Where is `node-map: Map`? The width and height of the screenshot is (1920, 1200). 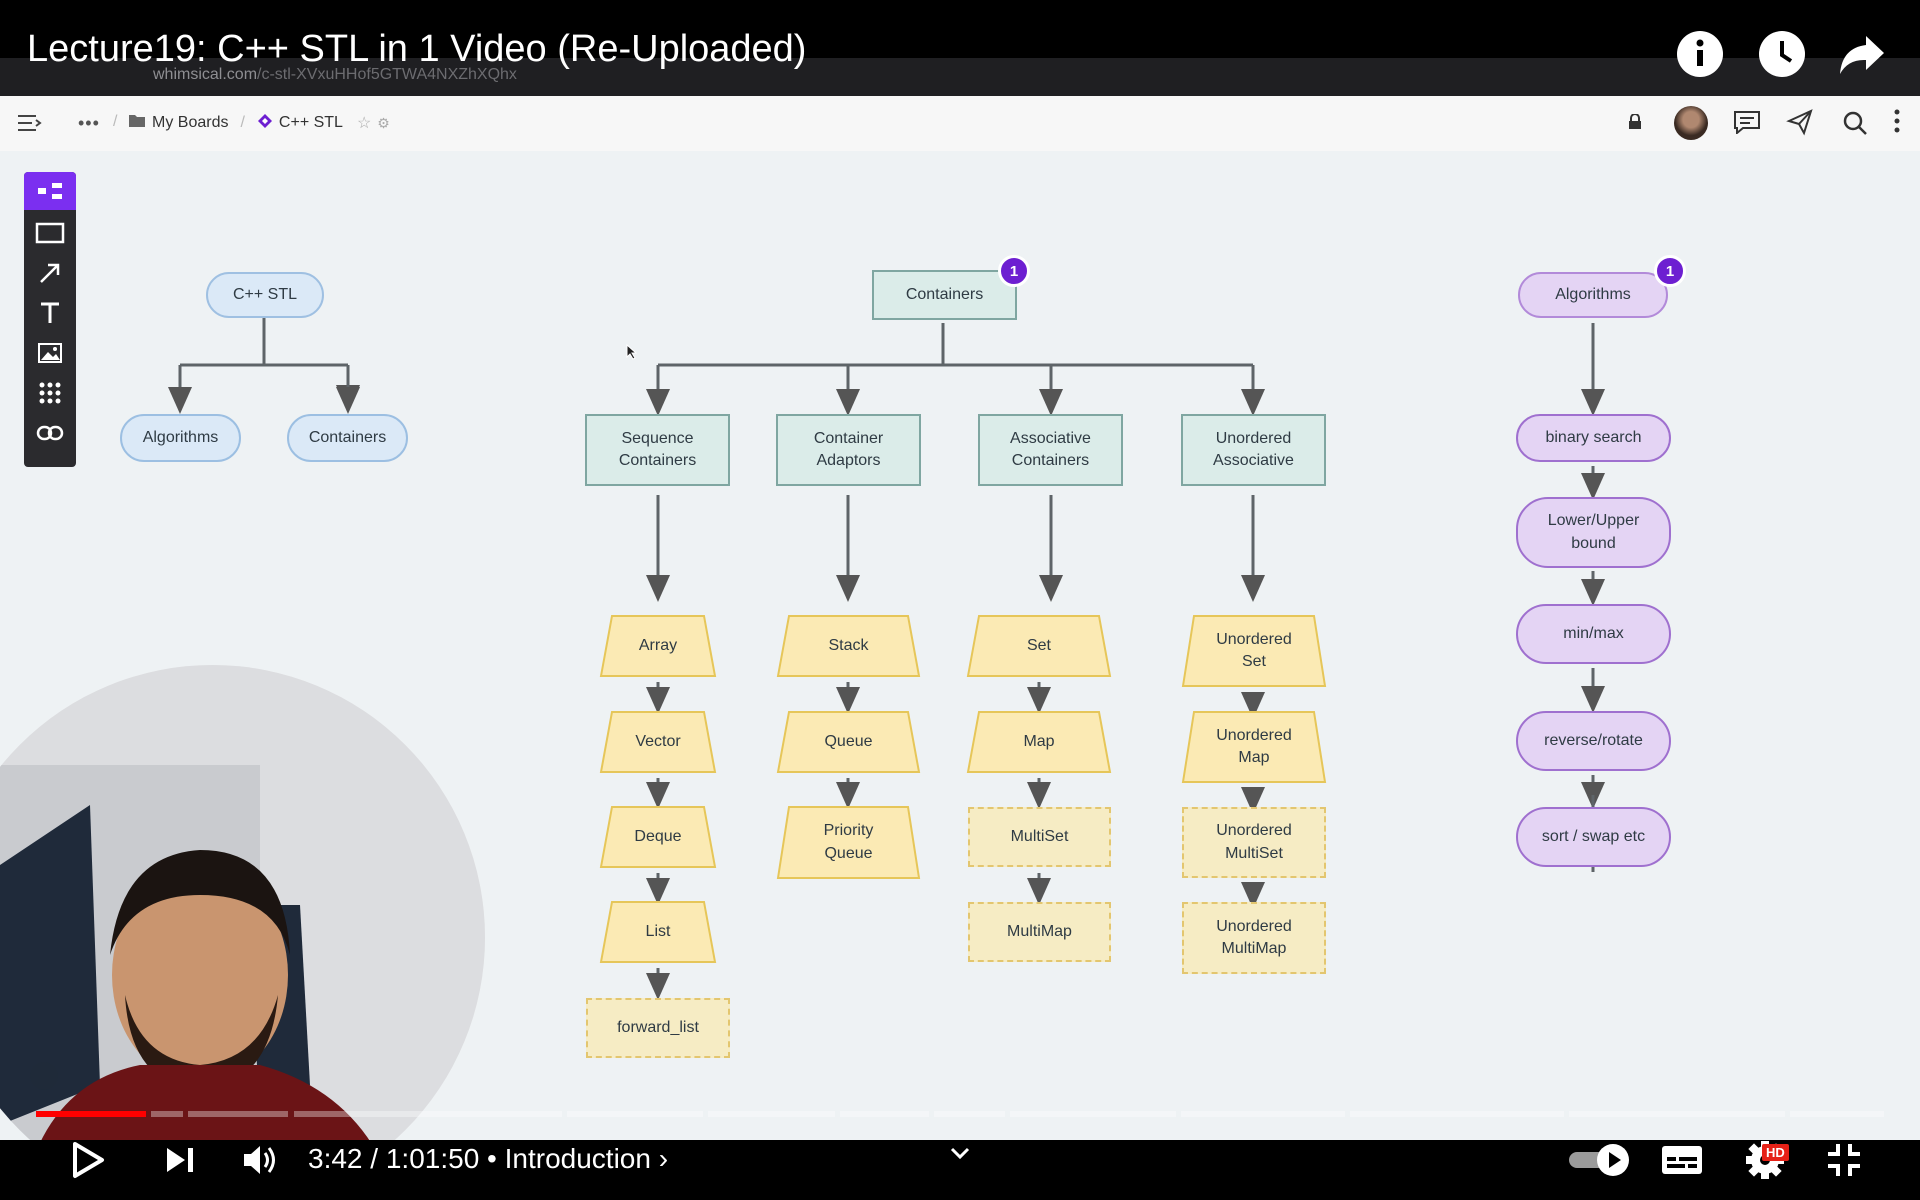
node-map: Map is located at coordinates (1039, 742).